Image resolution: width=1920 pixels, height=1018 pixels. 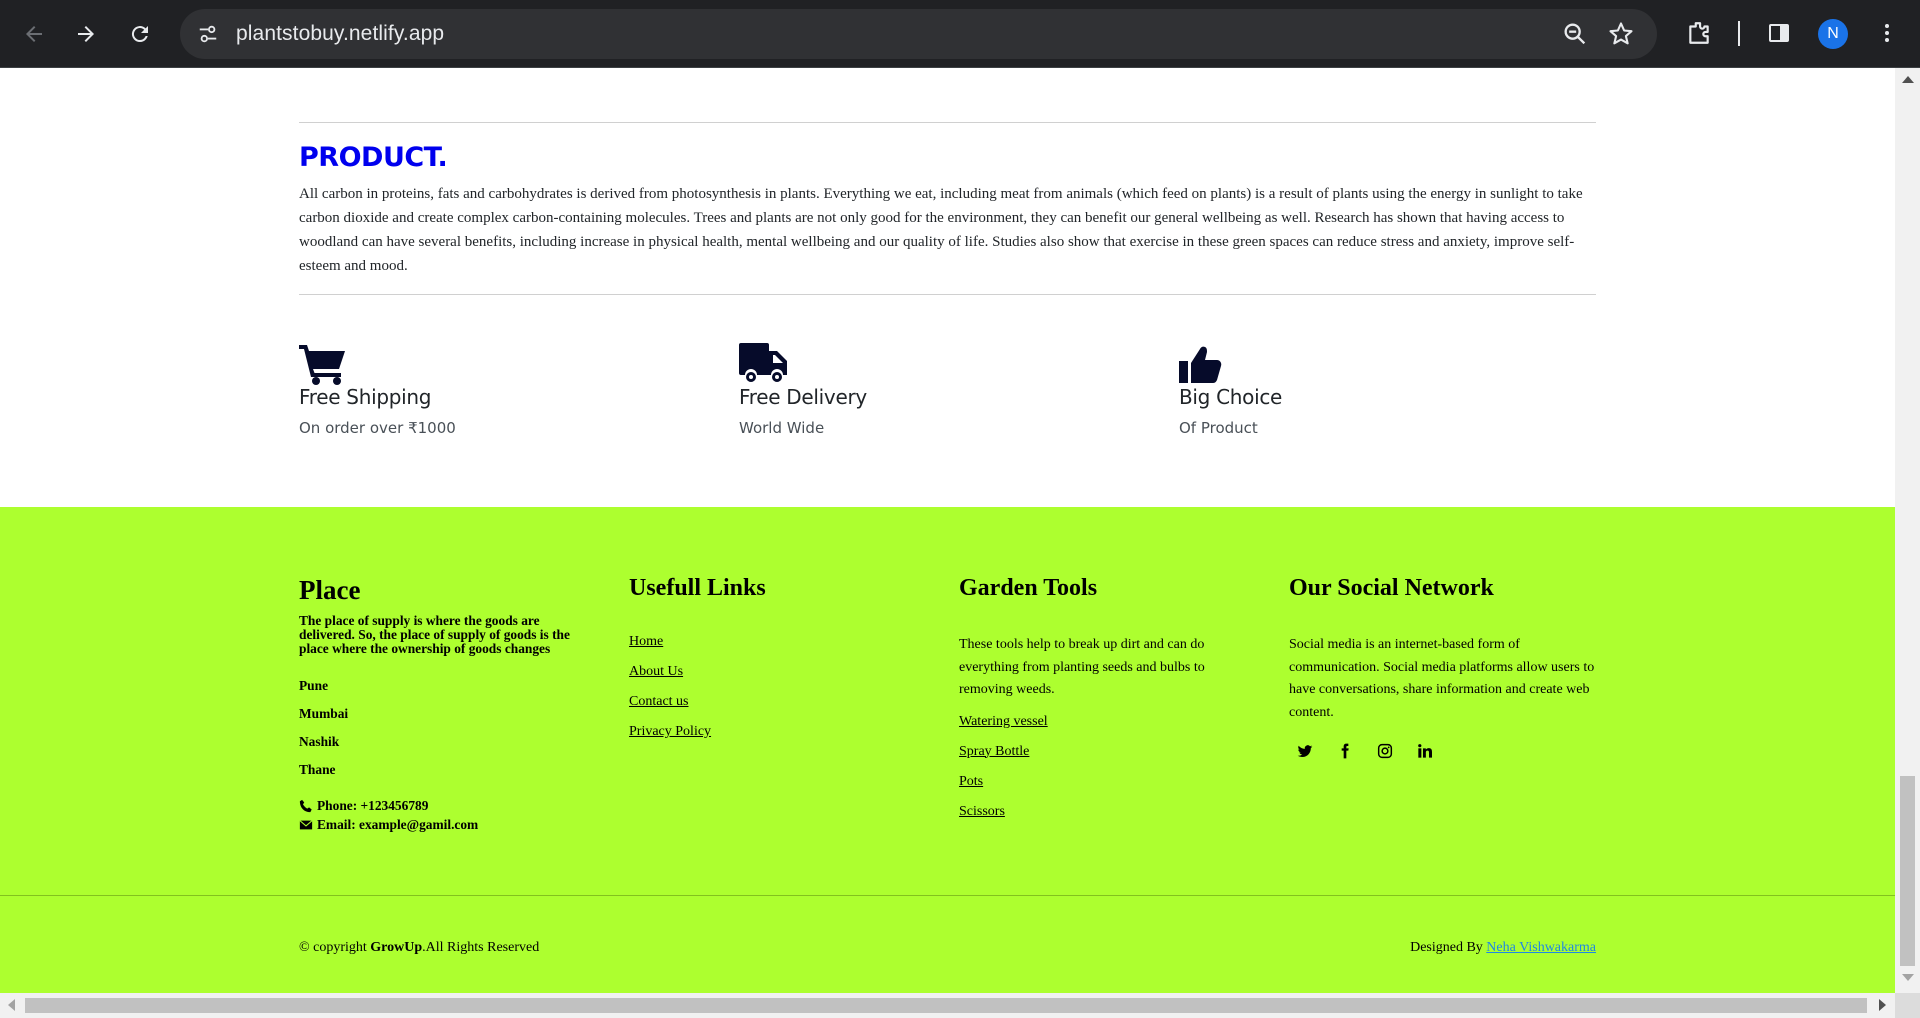 What do you see at coordinates (1104, 789) in the screenshot?
I see `tool-link-pots: Pots` at bounding box center [1104, 789].